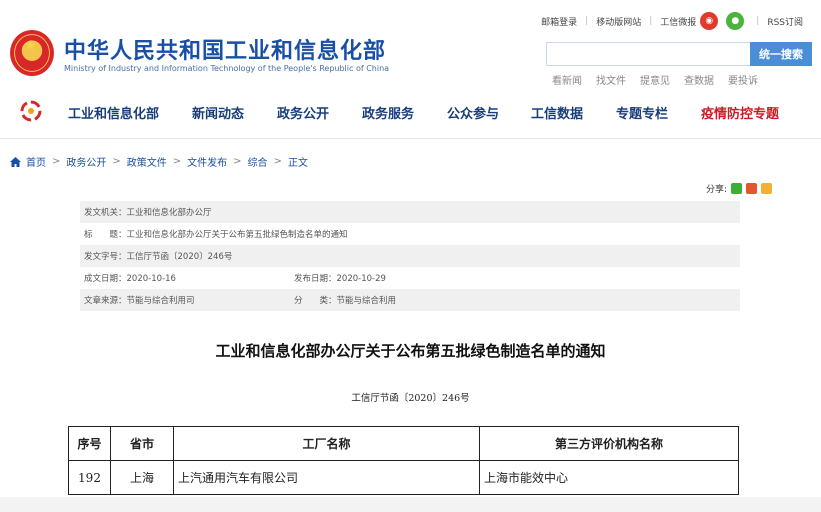 The width and height of the screenshot is (821, 512). Describe the element at coordinates (139, 301) in the screenshot. I see `meta-source: 文章来源：节能与综合利用司` at that location.